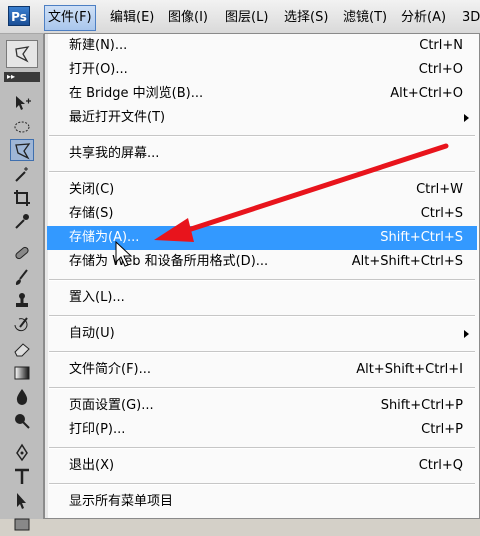  What do you see at coordinates (22, 525) in the screenshot?
I see `rectangle-tool-icon` at bounding box center [22, 525].